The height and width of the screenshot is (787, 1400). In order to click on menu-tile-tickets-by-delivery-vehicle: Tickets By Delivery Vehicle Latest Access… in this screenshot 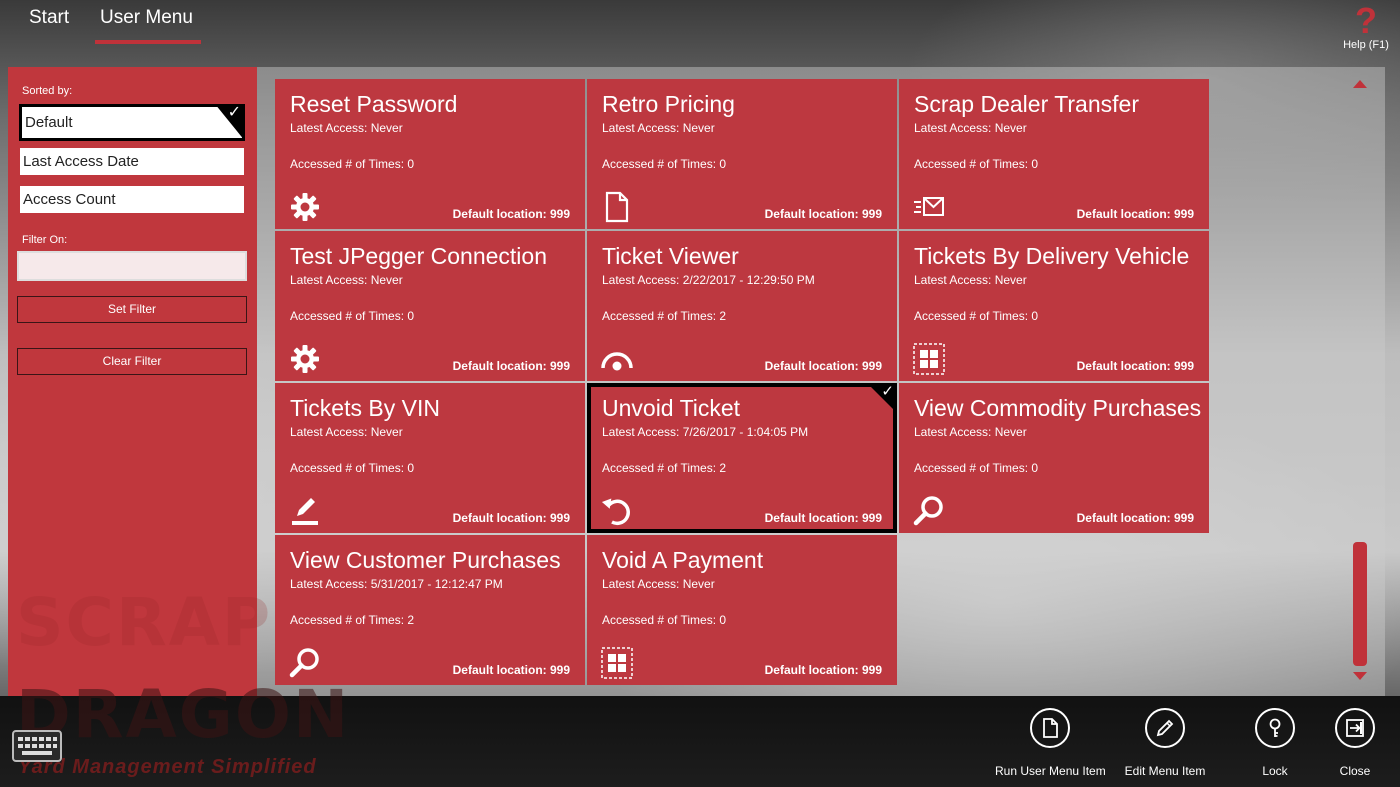, I will do `click(1054, 306)`.